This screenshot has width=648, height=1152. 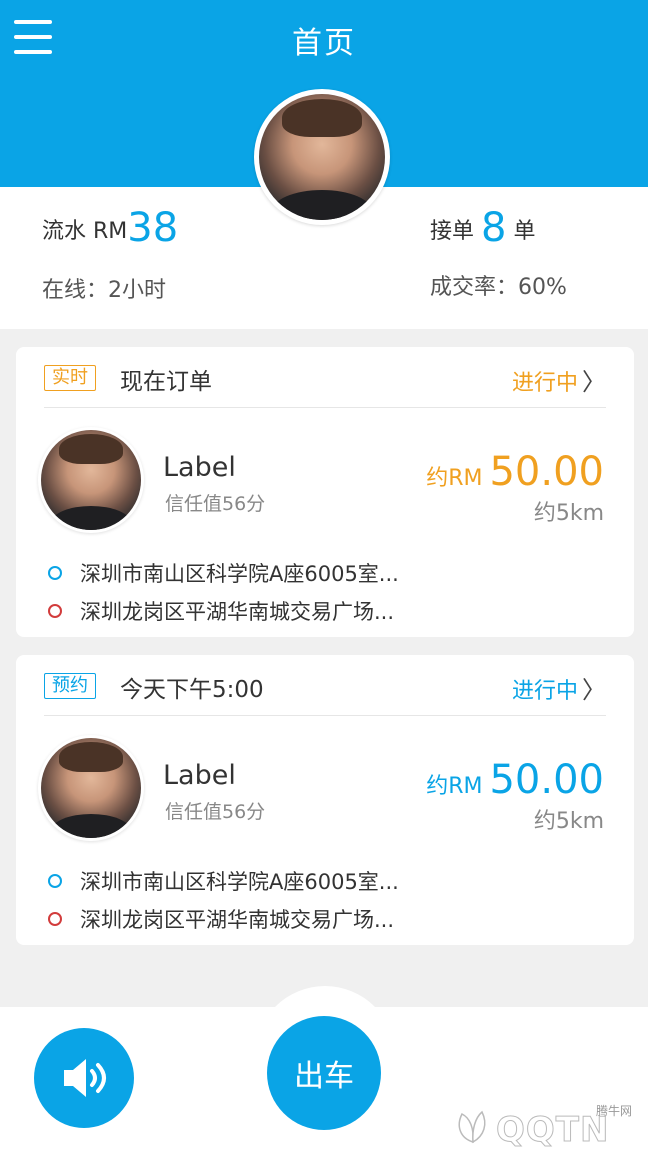 What do you see at coordinates (85, 231) in the screenshot?
I see `revenue-label: 流水 RM` at bounding box center [85, 231].